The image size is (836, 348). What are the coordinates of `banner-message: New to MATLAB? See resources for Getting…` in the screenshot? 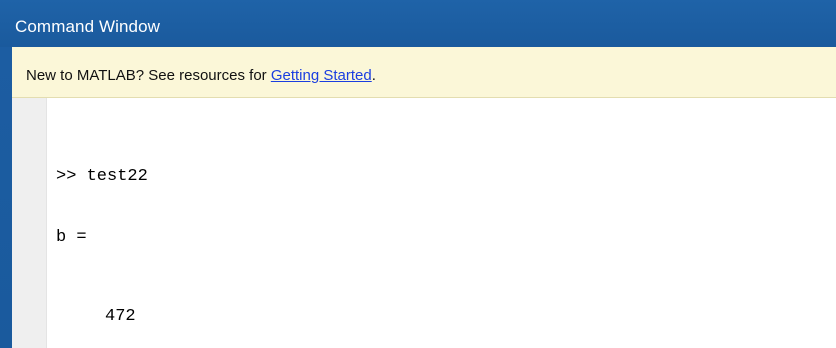 It's located at (201, 75).